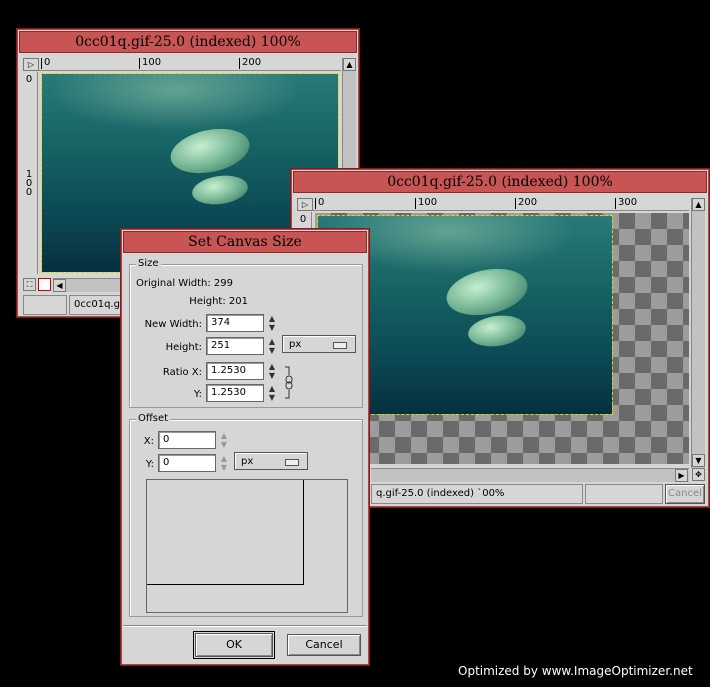 This screenshot has width=710, height=687. What do you see at coordinates (188, 42) in the screenshot?
I see `window-title-back: 0cc01q.gif-25.0 (indexed) 100%` at bounding box center [188, 42].